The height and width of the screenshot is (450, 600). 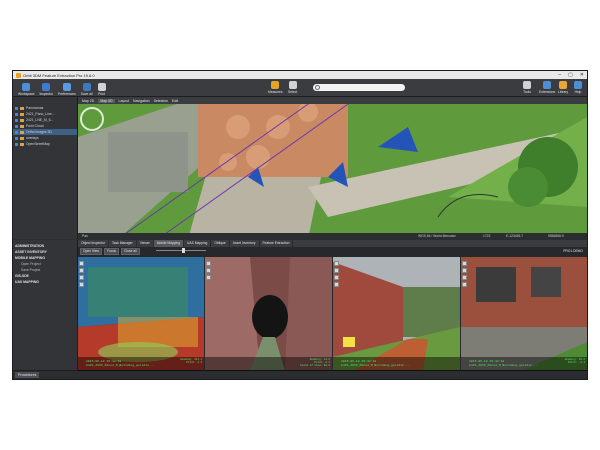 I want to click on print-icon, so click(x=101, y=87).